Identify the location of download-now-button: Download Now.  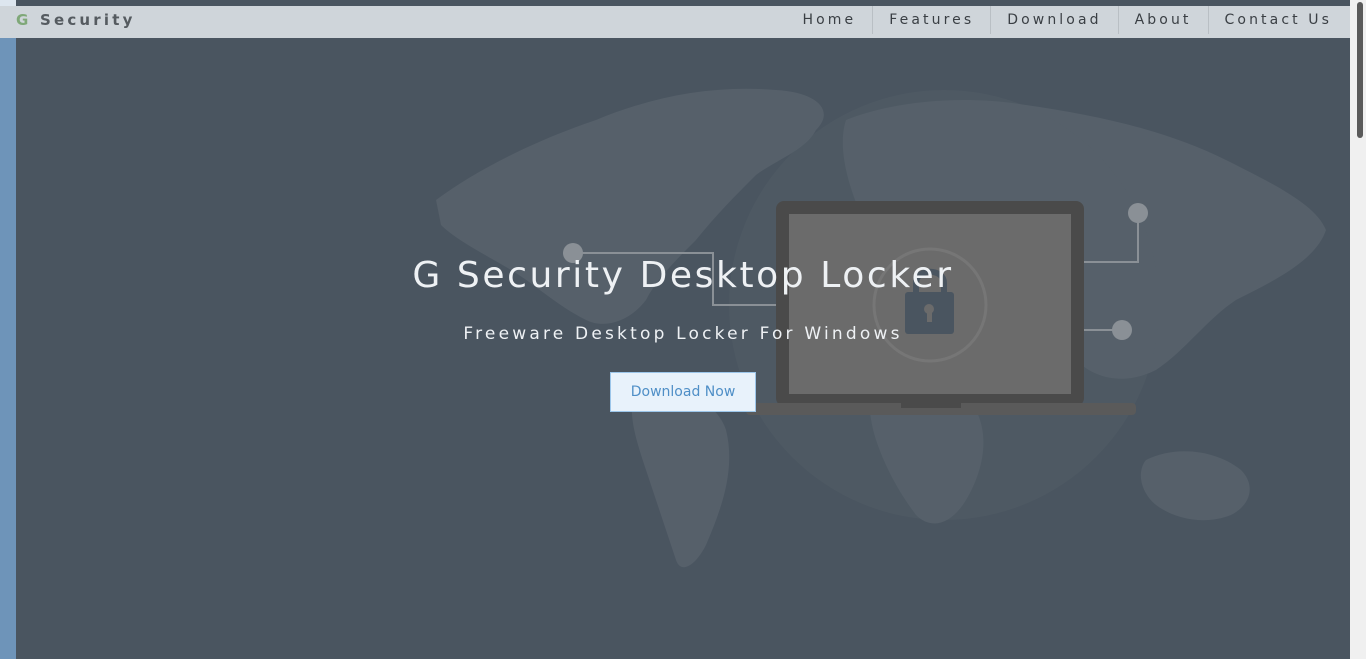
(683, 392).